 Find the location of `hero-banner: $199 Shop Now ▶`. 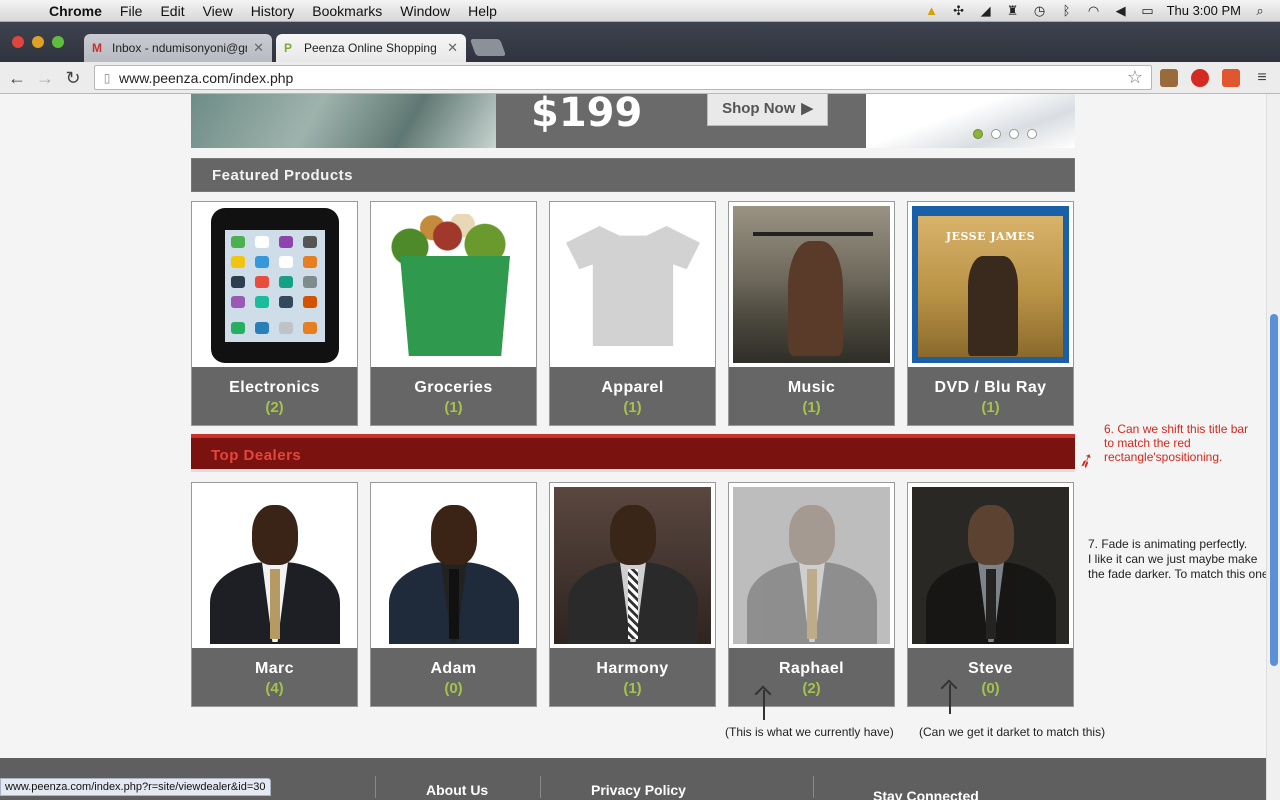

hero-banner: $199 Shop Now ▶ is located at coordinates (633, 121).